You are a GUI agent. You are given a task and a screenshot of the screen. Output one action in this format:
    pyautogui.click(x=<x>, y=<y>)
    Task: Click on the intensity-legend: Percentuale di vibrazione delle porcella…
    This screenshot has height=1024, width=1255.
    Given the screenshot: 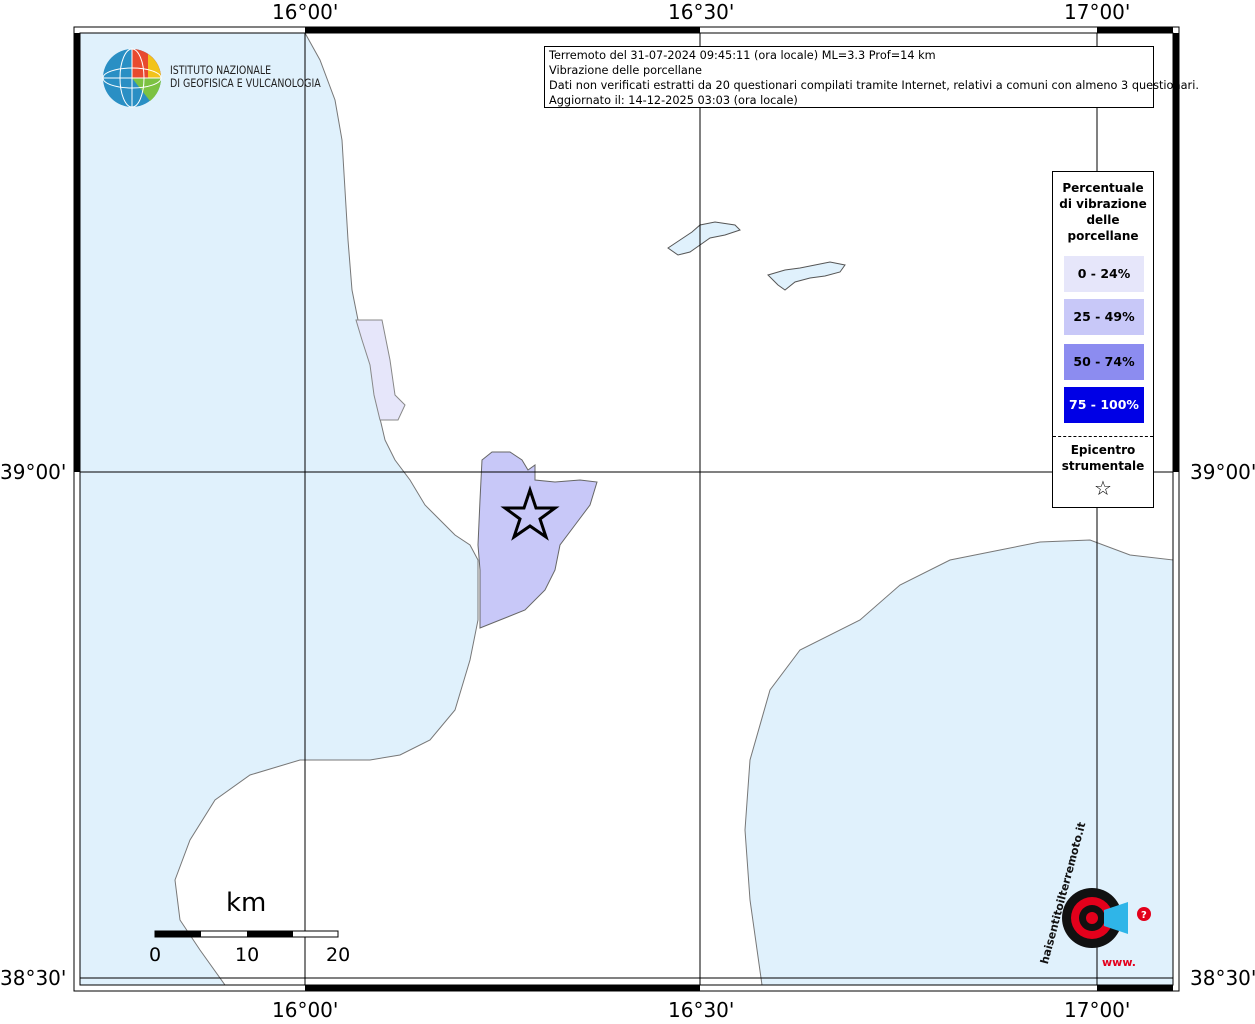 What is the action you would take?
    pyautogui.click(x=1103, y=339)
    